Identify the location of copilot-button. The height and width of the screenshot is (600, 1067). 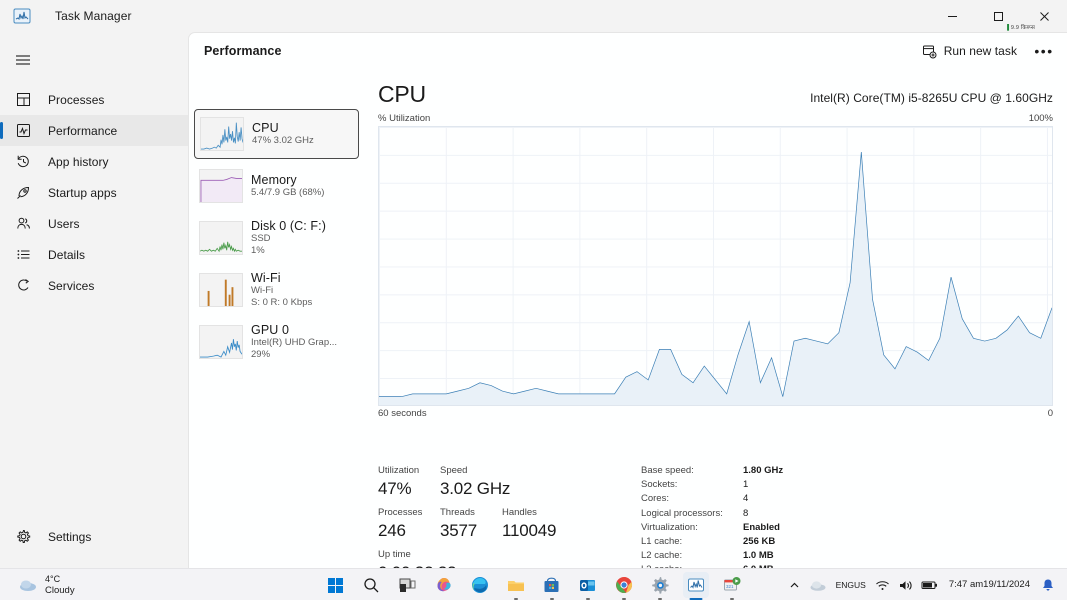
(444, 585).